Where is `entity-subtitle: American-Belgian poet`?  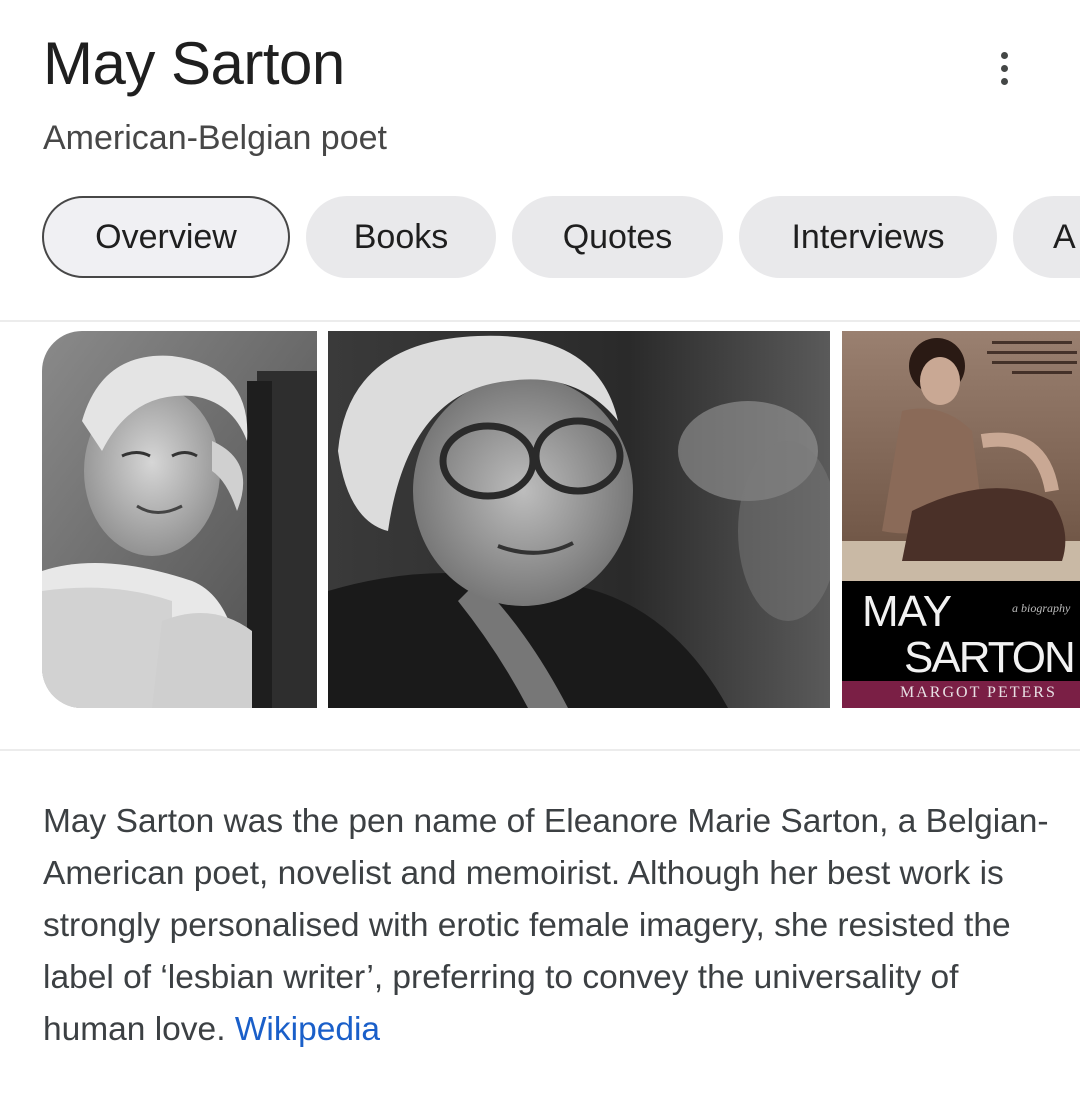
entity-subtitle: American-Belgian poet is located at coordinates (215, 138).